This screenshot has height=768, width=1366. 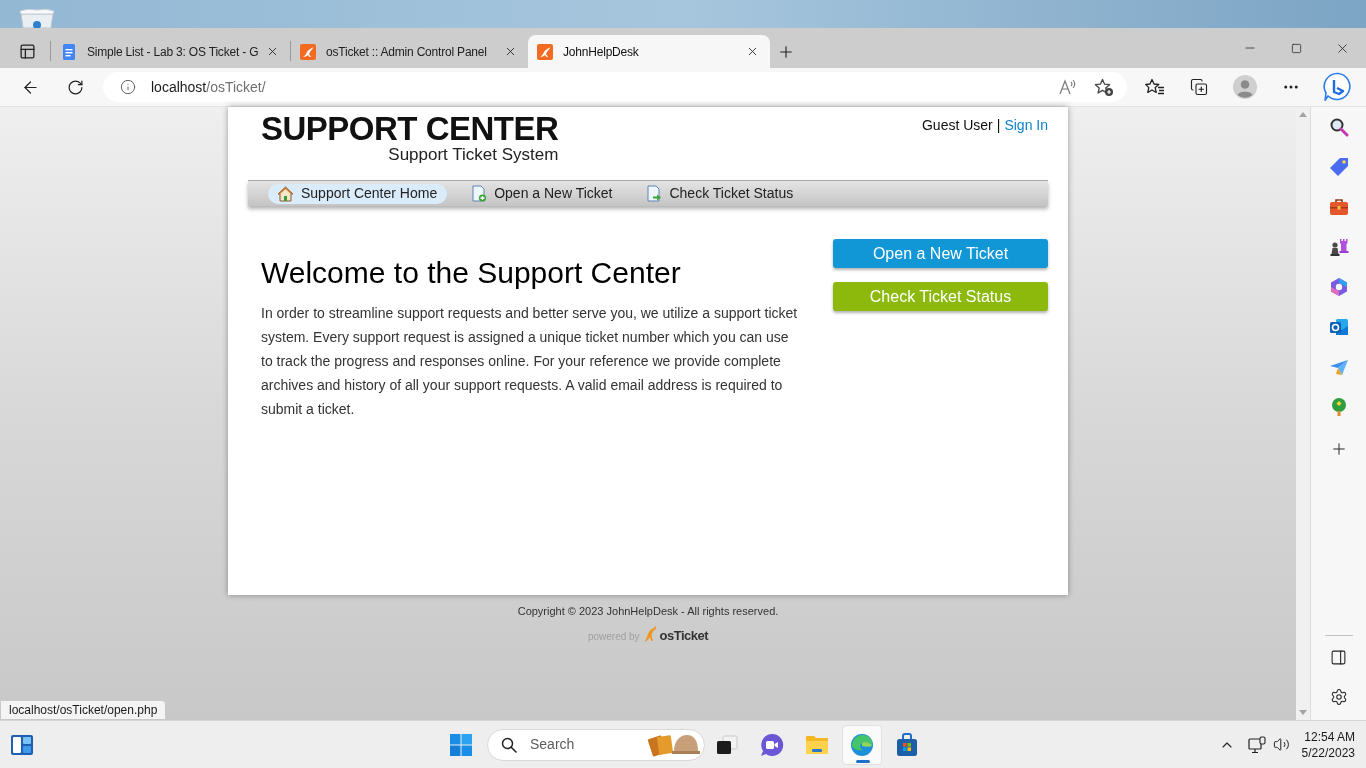 I want to click on taskbar-search-box: Search, so click(x=596, y=744).